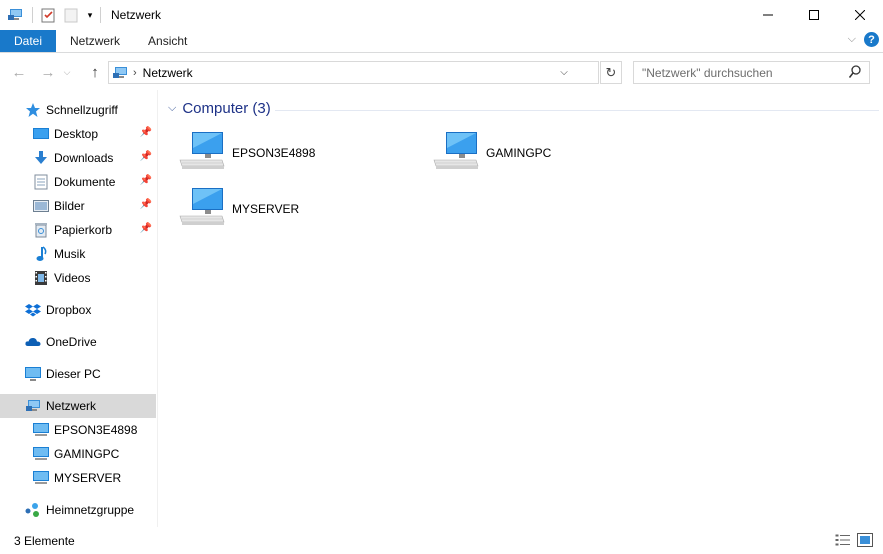 The image size is (883, 554). What do you see at coordinates (71, 342) in the screenshot?
I see `sidebar-item-label: OneDrive` at bounding box center [71, 342].